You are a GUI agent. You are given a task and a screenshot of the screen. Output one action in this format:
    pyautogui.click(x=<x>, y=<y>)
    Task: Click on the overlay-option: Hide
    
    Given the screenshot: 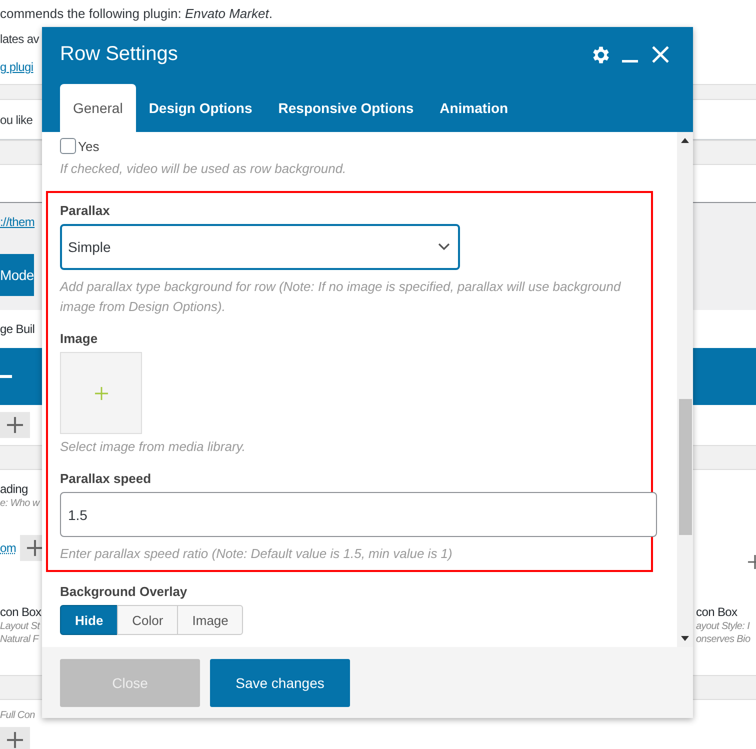 What is the action you would take?
    pyautogui.click(x=89, y=620)
    